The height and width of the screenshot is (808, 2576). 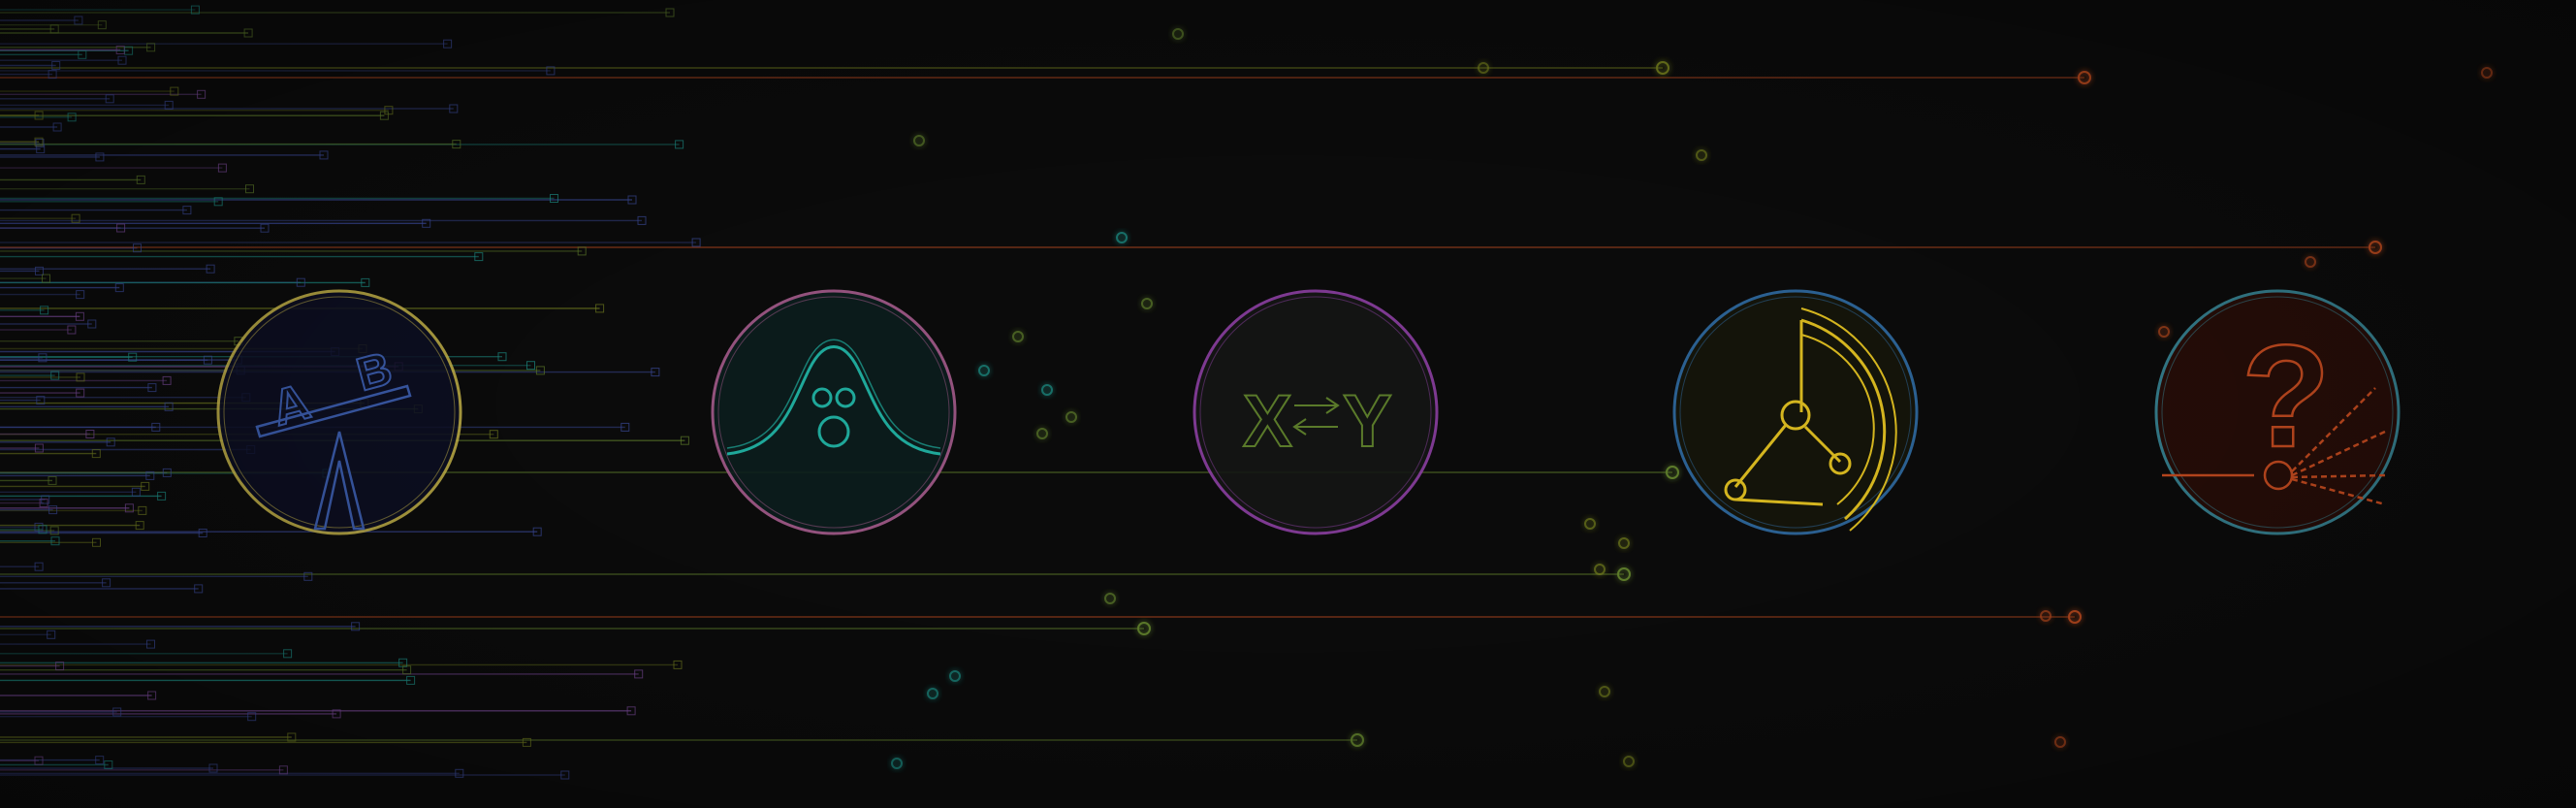 What do you see at coordinates (1795, 412) in the screenshot?
I see `radar-emblem` at bounding box center [1795, 412].